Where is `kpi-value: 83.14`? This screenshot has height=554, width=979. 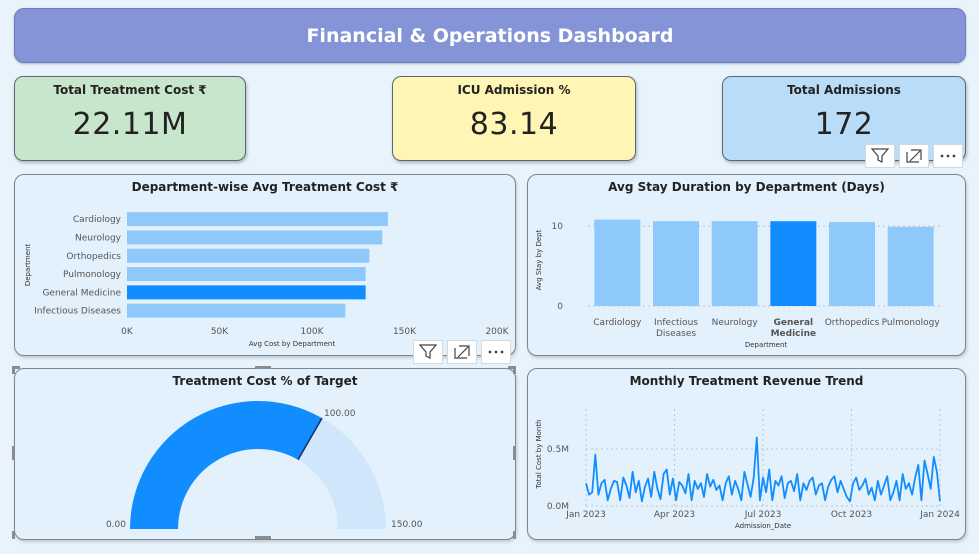 kpi-value: 83.14 is located at coordinates (514, 124).